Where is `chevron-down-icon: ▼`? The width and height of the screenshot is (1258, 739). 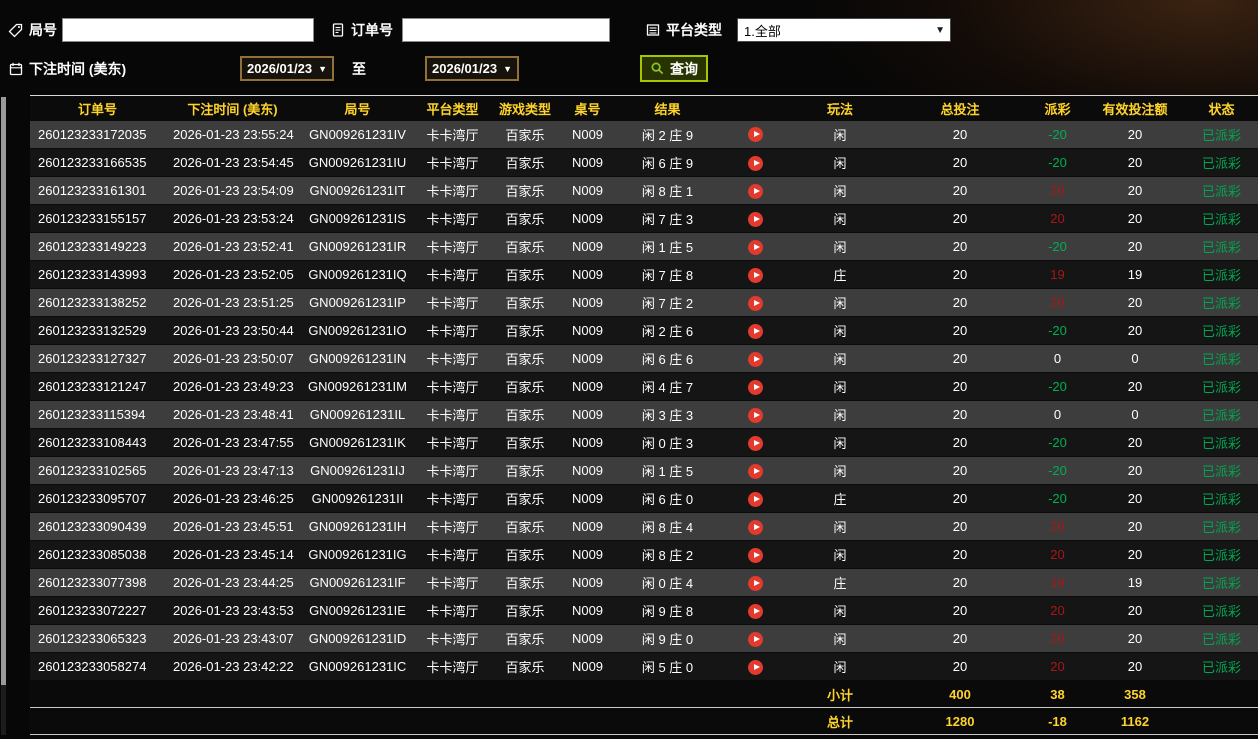
chevron-down-icon: ▼ is located at coordinates (940, 30).